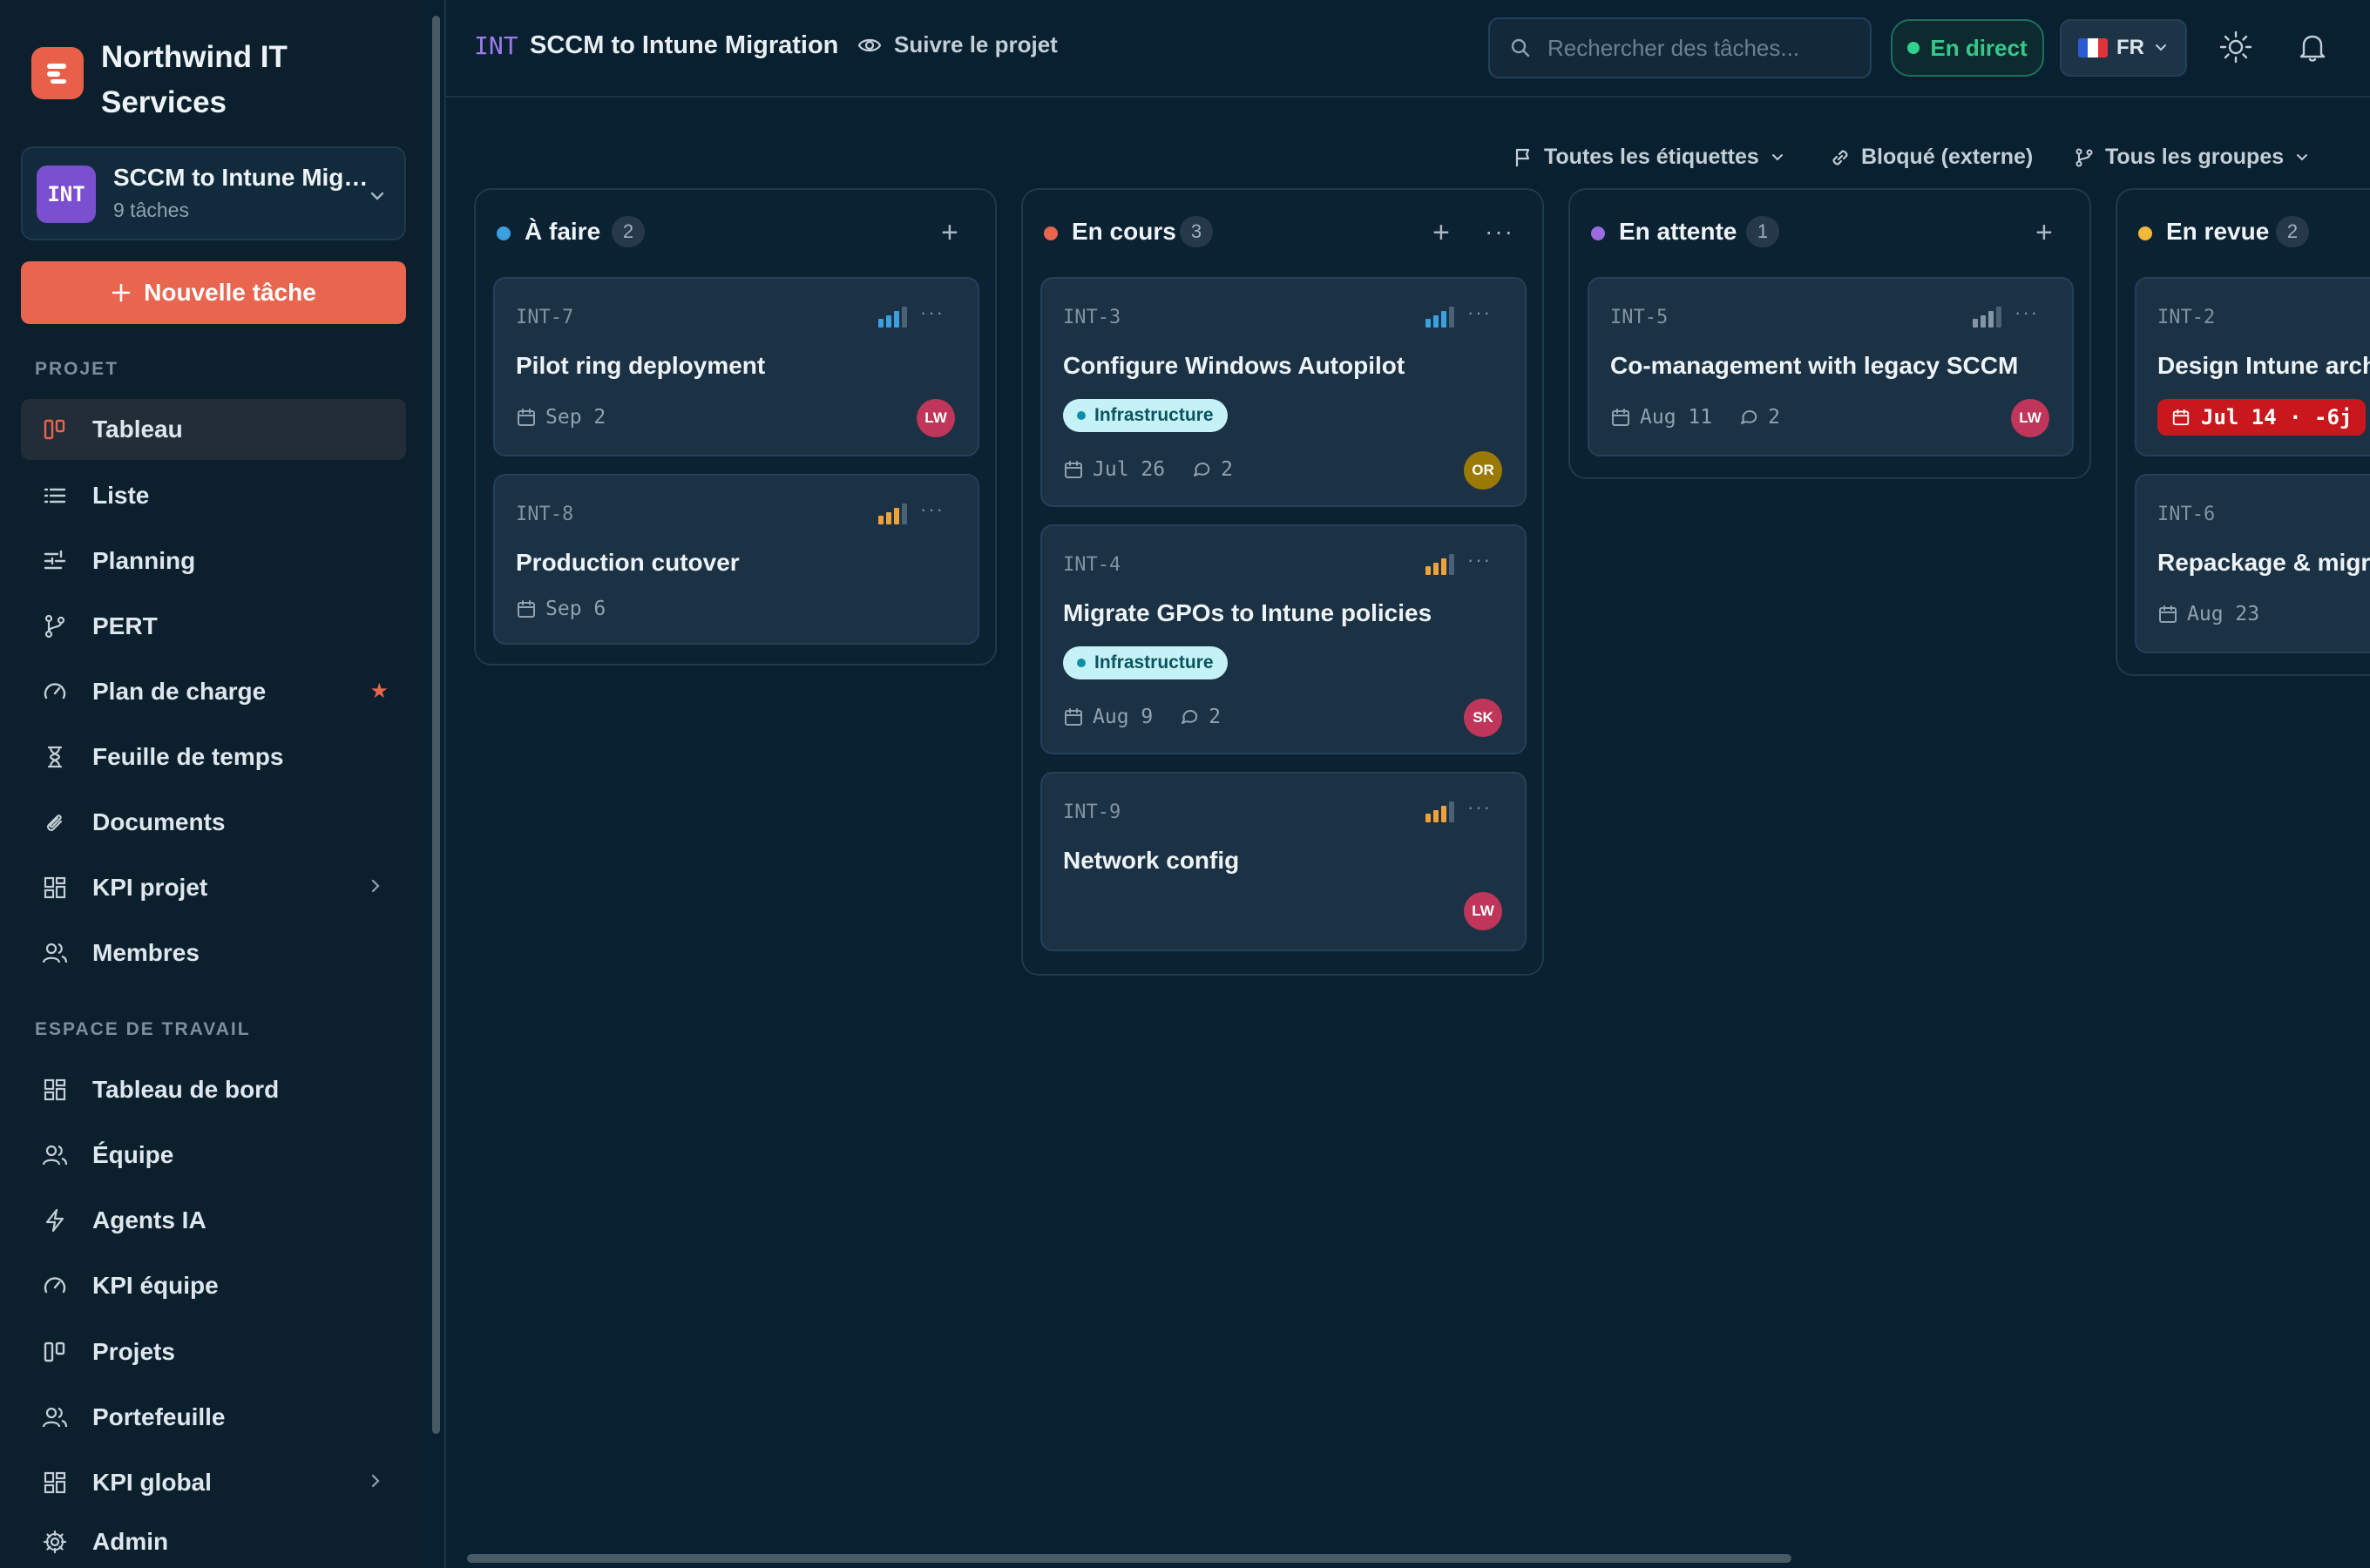  Describe the element at coordinates (545, 317) in the screenshot. I see `card-key: INT-7` at that location.